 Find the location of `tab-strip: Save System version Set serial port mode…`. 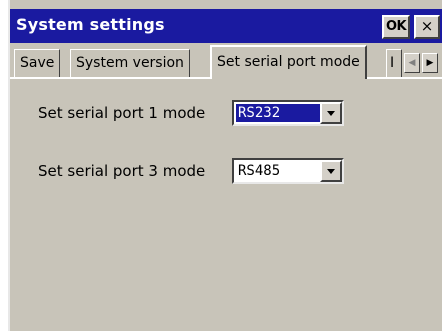

tab-strip: Save System version Set serial port mode… is located at coordinates (226, 61).